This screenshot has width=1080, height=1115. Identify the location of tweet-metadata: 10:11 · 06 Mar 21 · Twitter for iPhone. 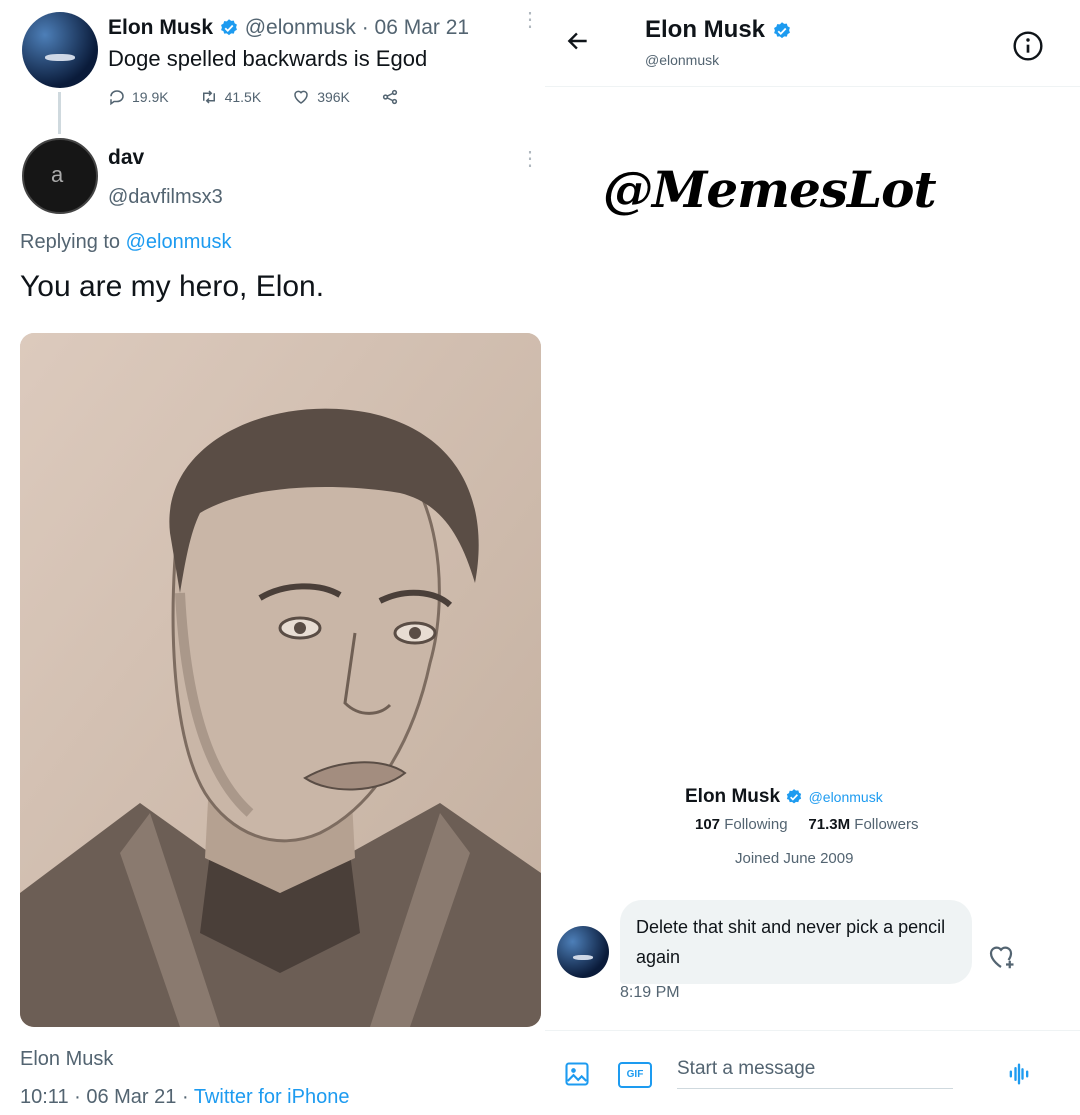
(184, 1097).